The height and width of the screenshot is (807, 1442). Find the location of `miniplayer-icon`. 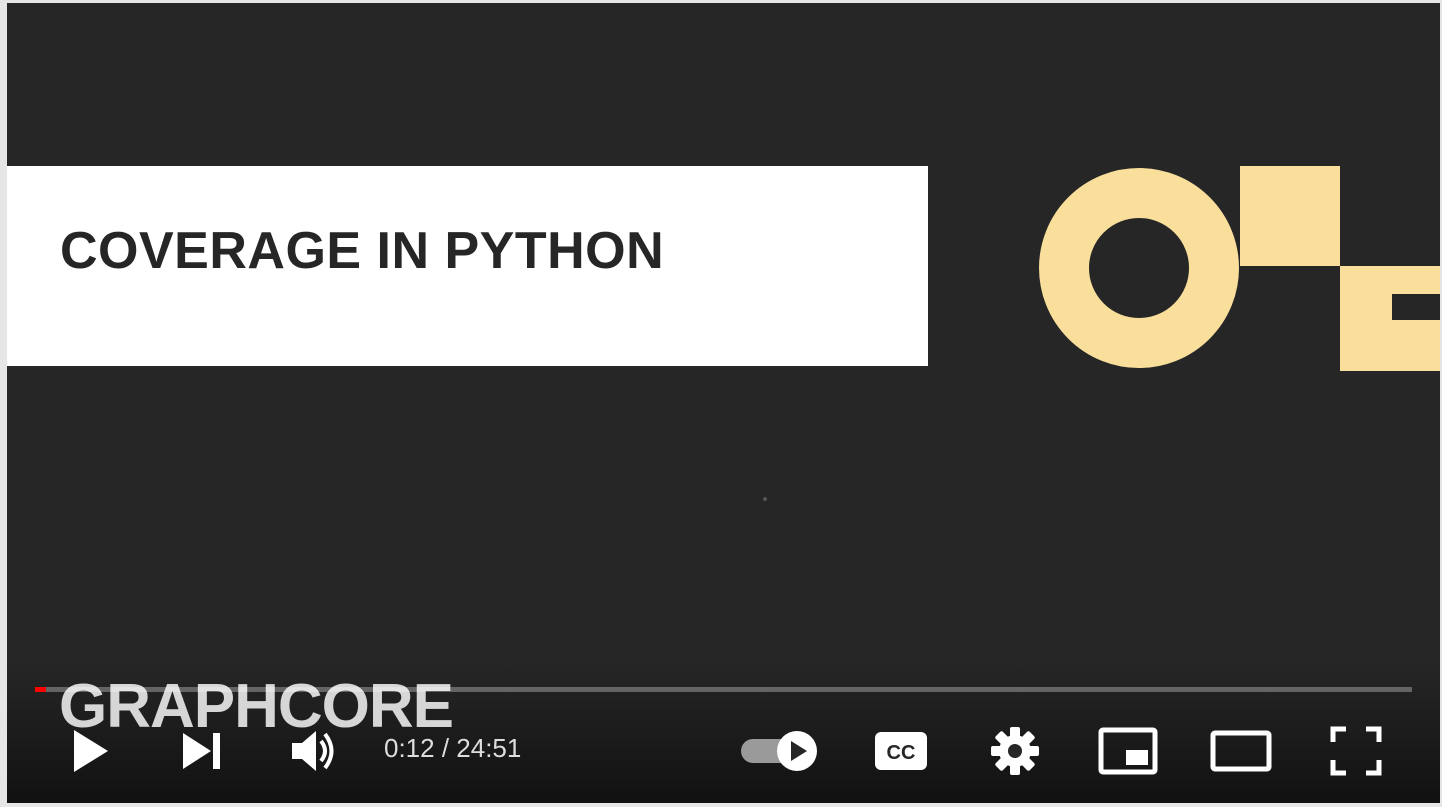

miniplayer-icon is located at coordinates (1128, 751).